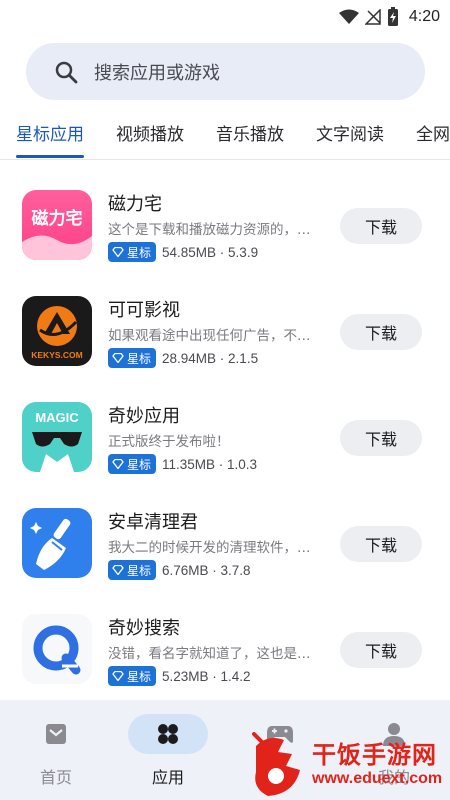 This screenshot has width=450, height=800. Describe the element at coordinates (57, 417) in the screenshot. I see `magic-icon-text: MAGIC` at that location.